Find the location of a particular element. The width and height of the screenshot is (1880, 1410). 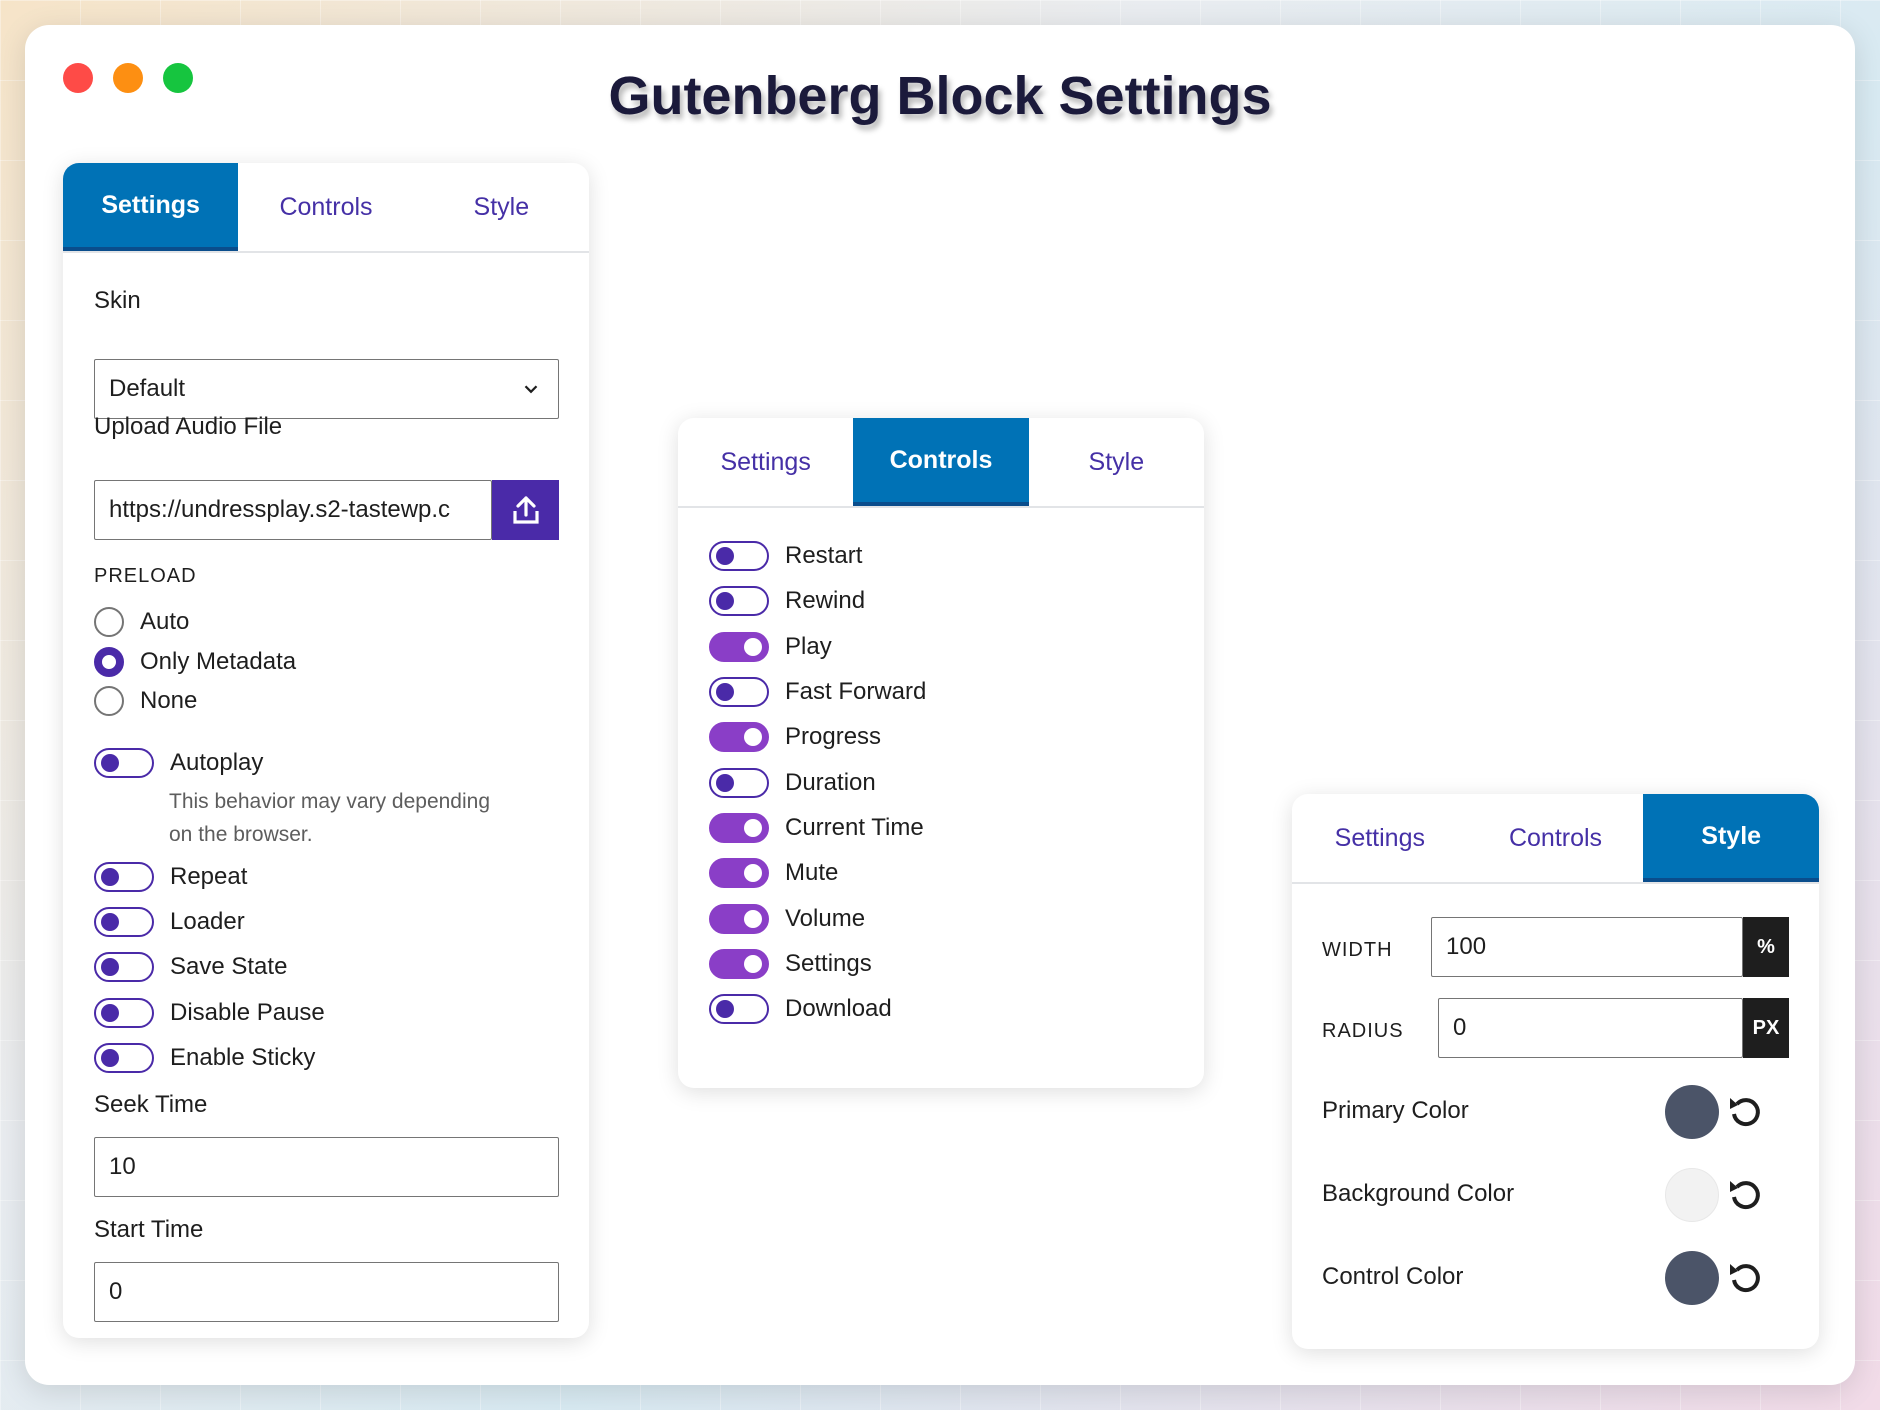

progress-label: Progress is located at coordinates (833, 736).